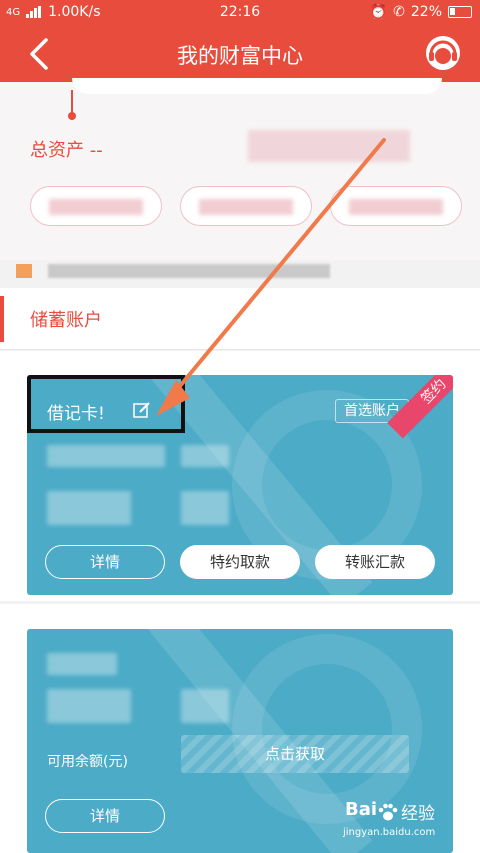 The image size is (480, 853). What do you see at coordinates (82, 664) in the screenshot?
I see `masked-card-name` at bounding box center [82, 664].